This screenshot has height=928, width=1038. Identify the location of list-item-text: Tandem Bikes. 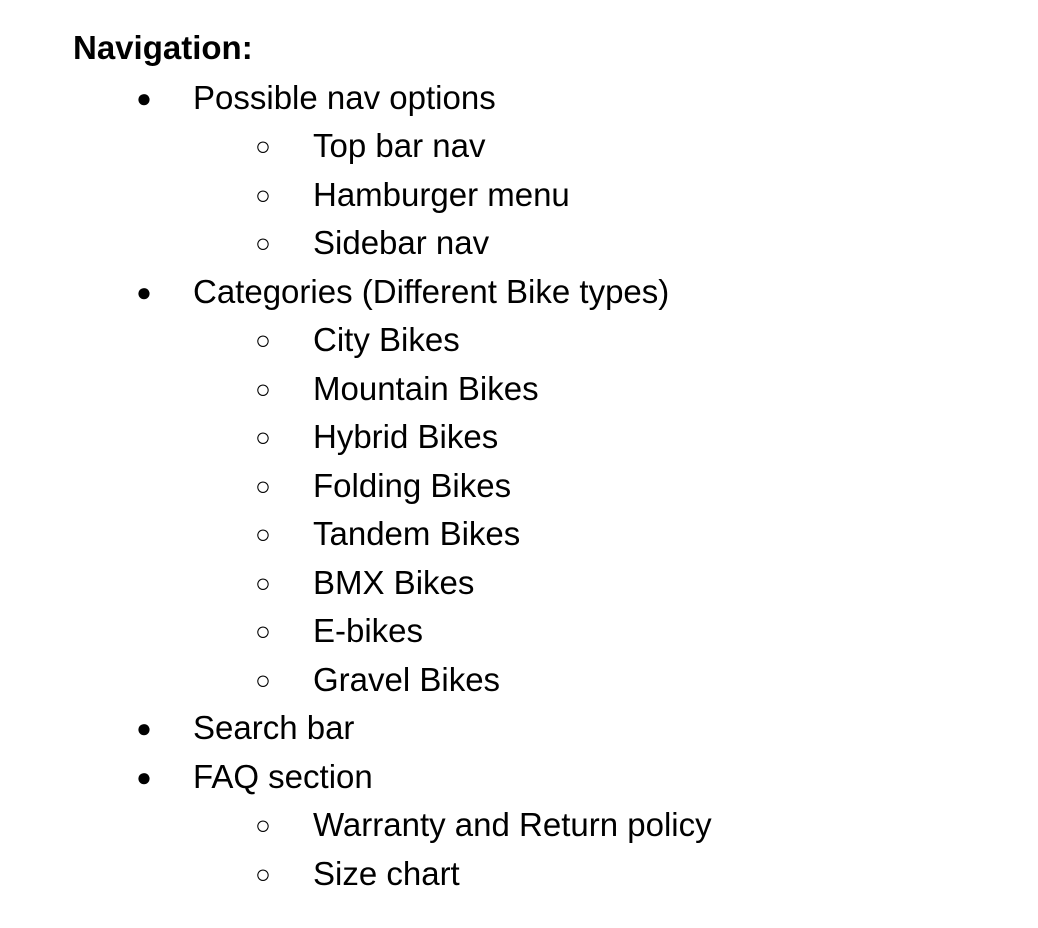
(417, 533).